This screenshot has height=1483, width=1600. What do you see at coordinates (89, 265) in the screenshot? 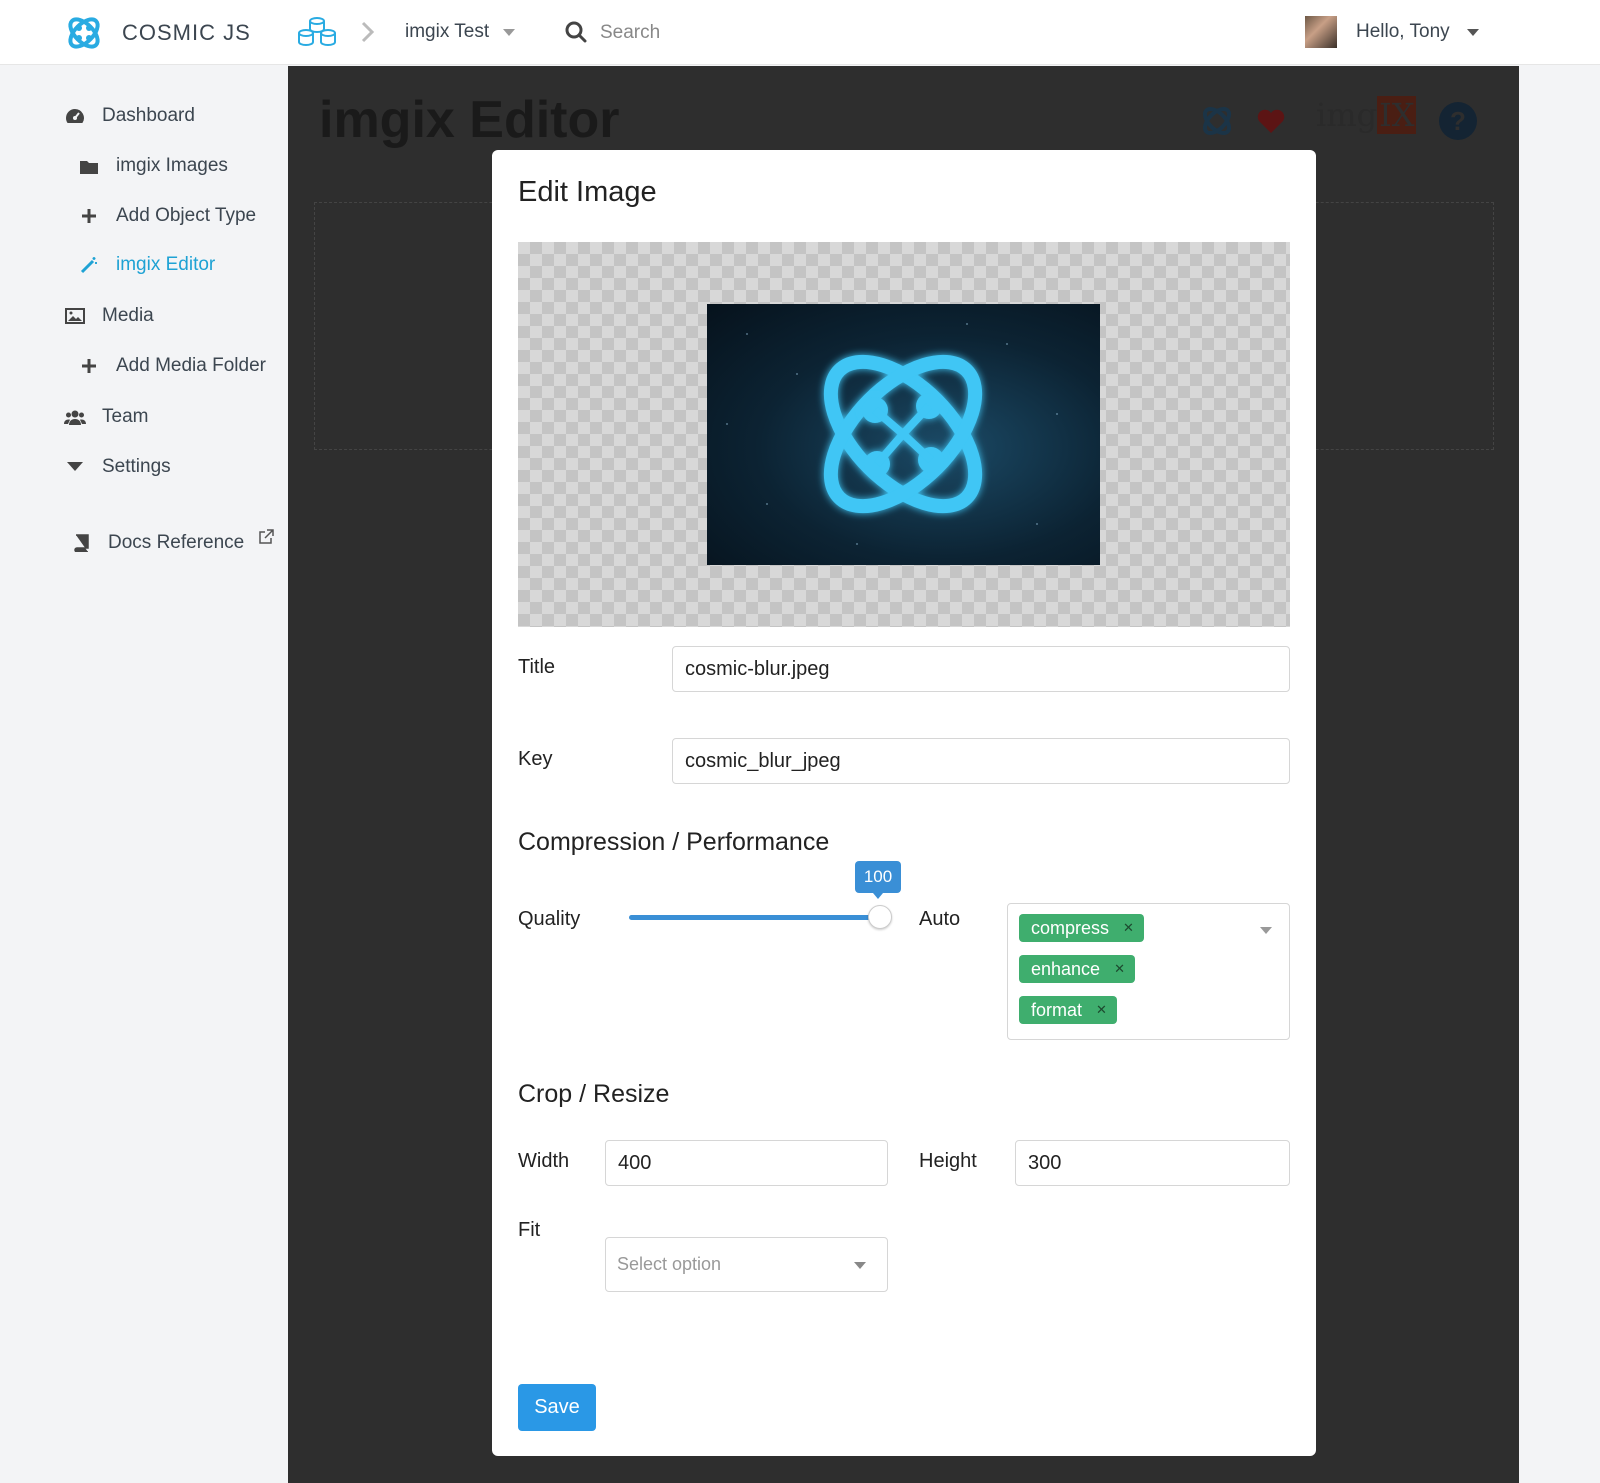
I see `wand-icon` at bounding box center [89, 265].